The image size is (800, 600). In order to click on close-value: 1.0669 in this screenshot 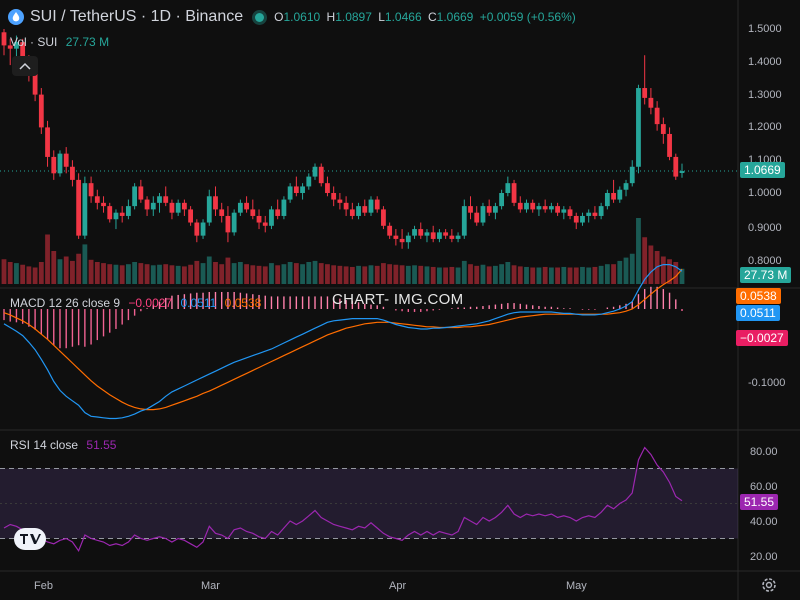, I will do `click(455, 17)`.